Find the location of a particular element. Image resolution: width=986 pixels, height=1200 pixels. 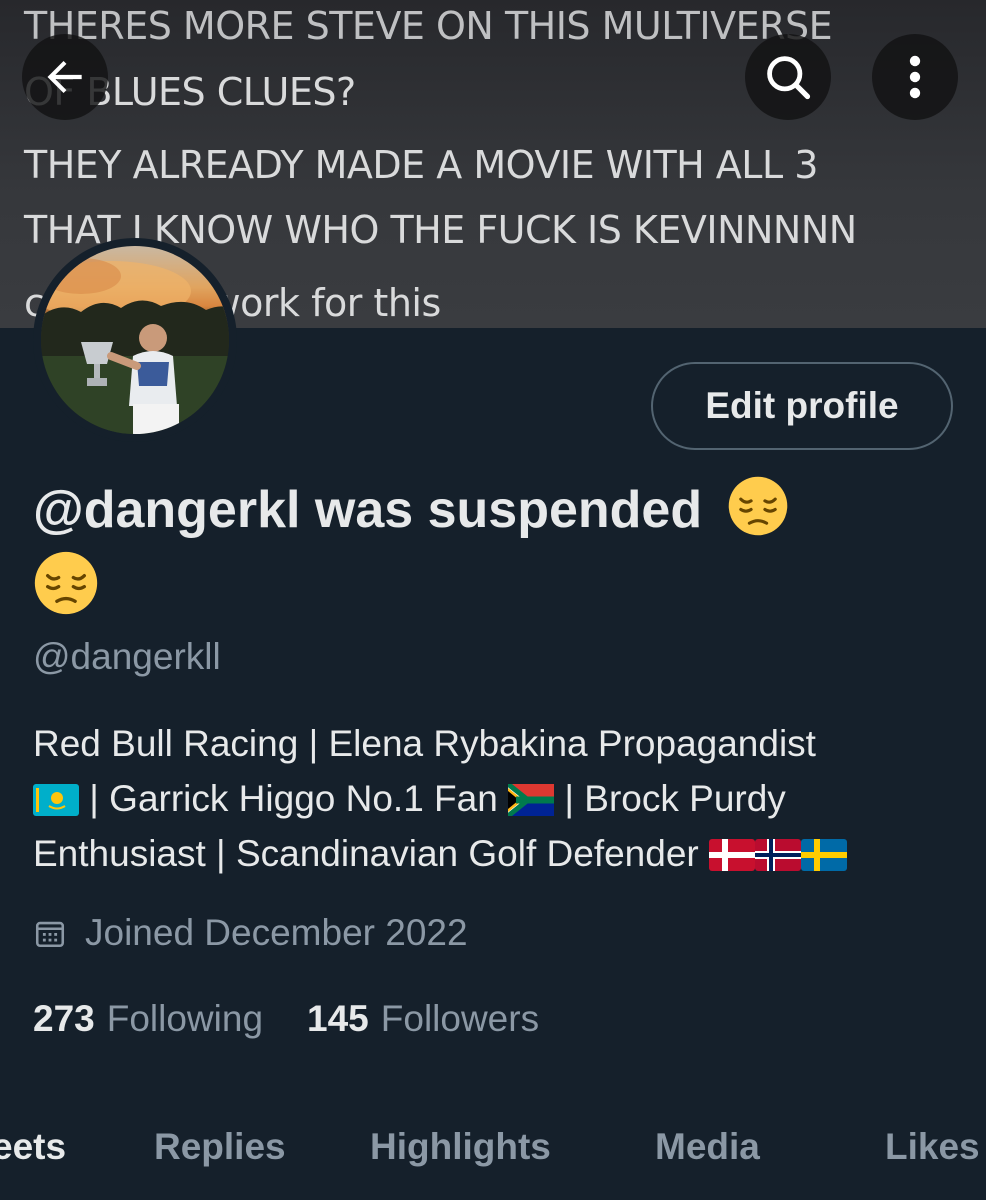

joined-text: Joined December 2022 is located at coordinates (276, 932).